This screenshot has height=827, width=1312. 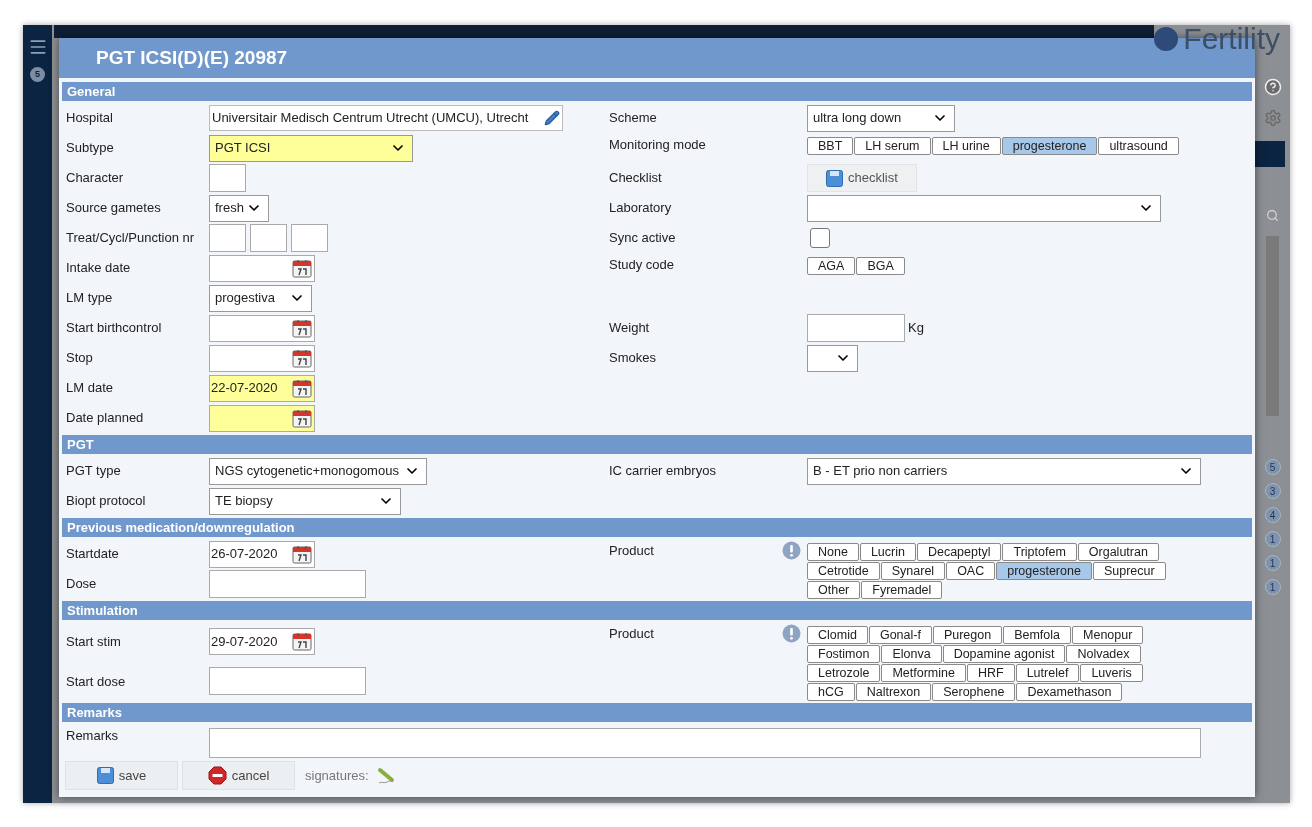 I want to click on option-toggle: OAC, so click(x=971, y=571).